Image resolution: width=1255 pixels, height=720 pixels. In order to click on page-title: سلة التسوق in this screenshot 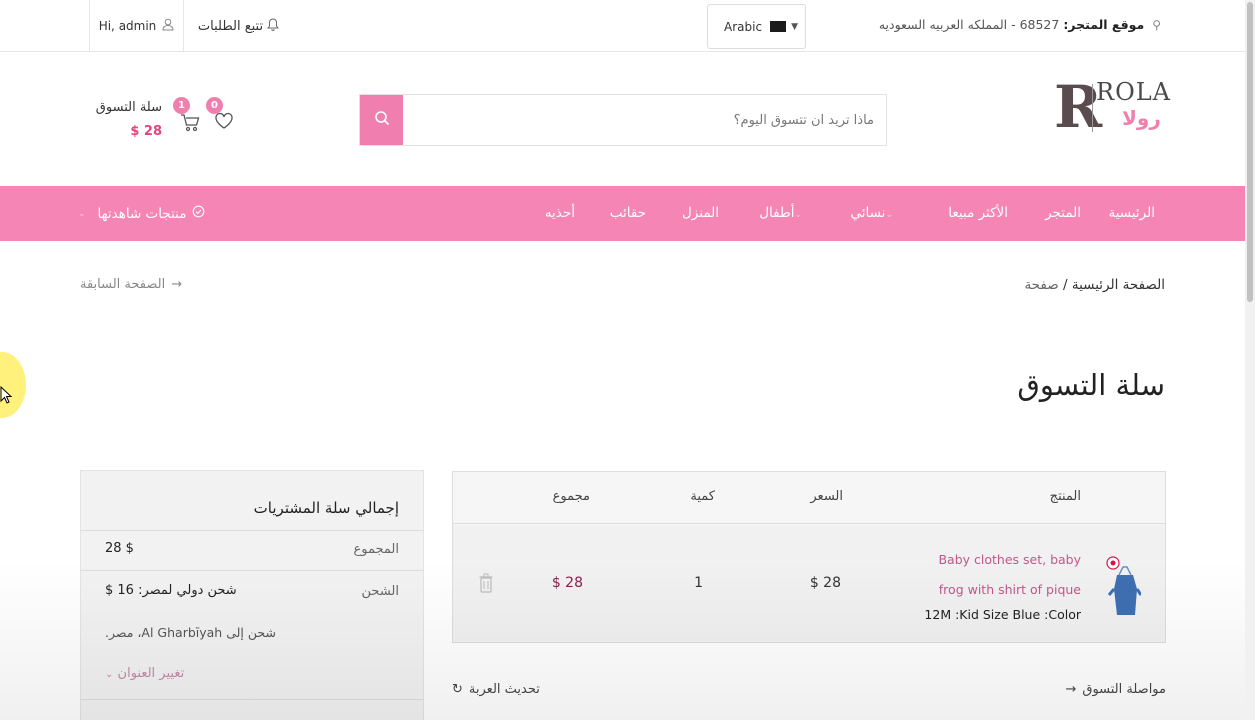, I will do `click(1091, 385)`.